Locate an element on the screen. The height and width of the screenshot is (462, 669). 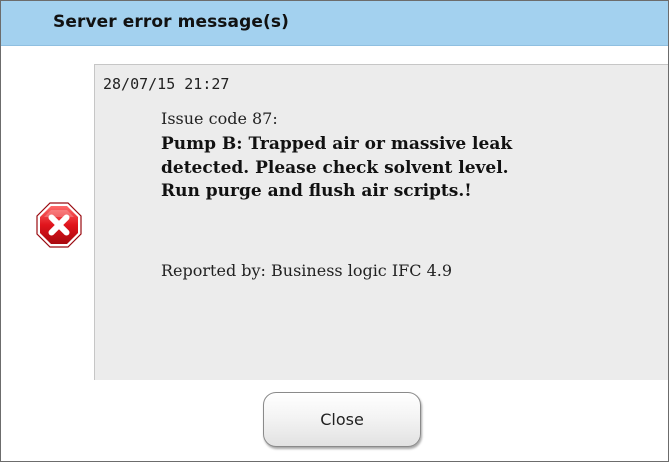
close-button: Close is located at coordinates (342, 419).